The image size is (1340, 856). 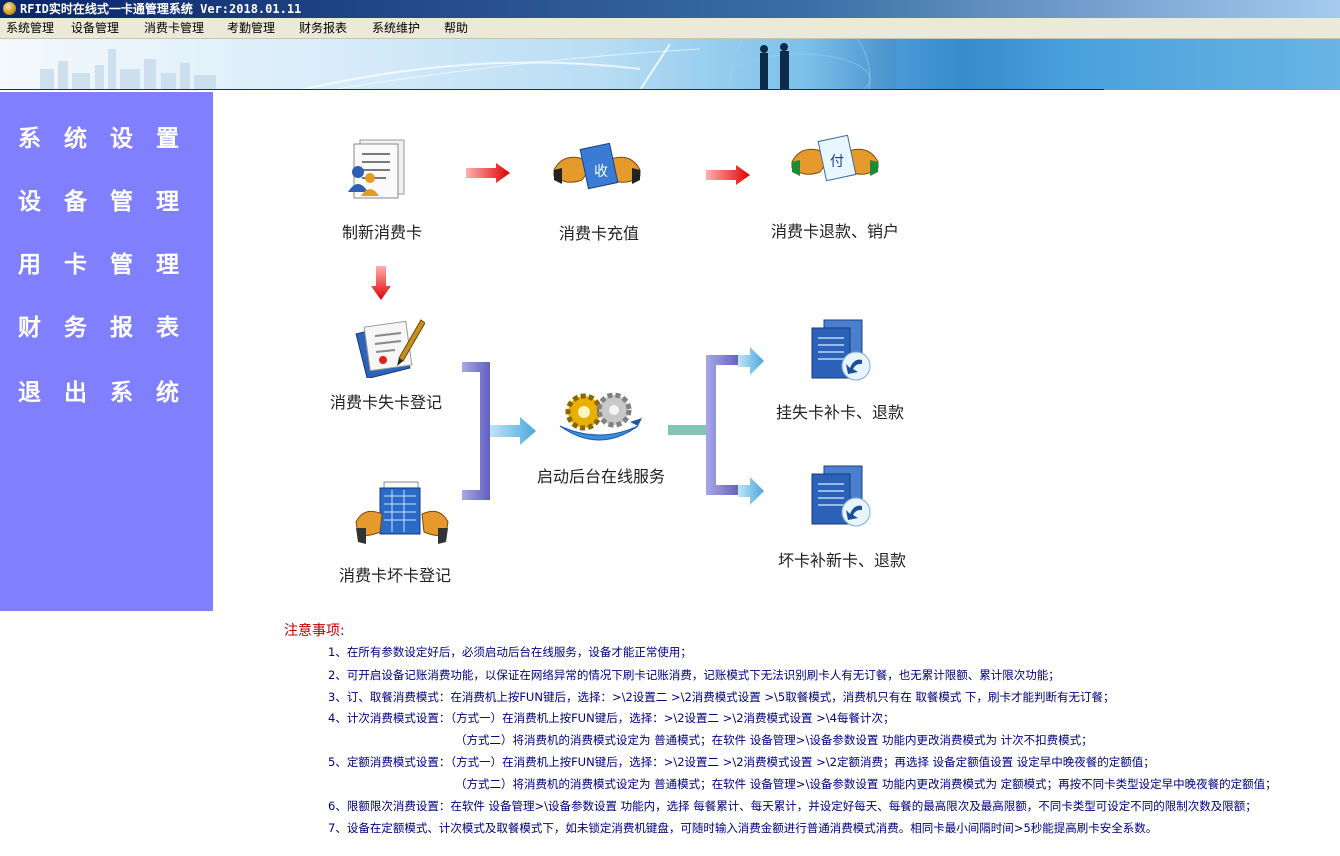 I want to click on arrow-to-broken-reissue, so click(x=751, y=491).